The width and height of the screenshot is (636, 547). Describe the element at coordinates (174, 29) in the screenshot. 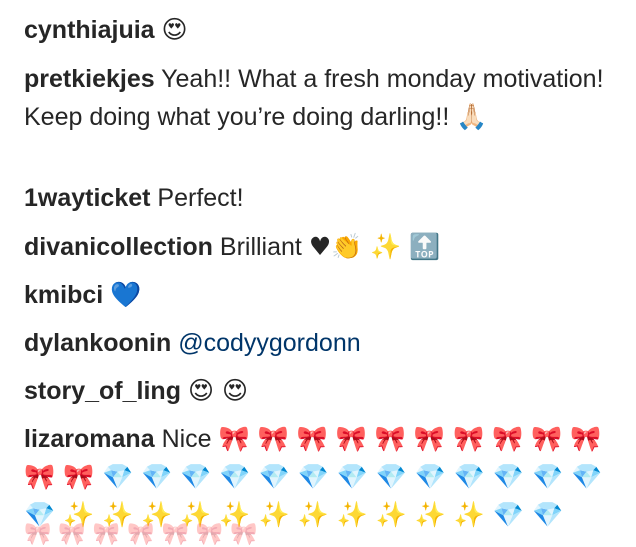

I see `comment-emoji: 😍` at that location.